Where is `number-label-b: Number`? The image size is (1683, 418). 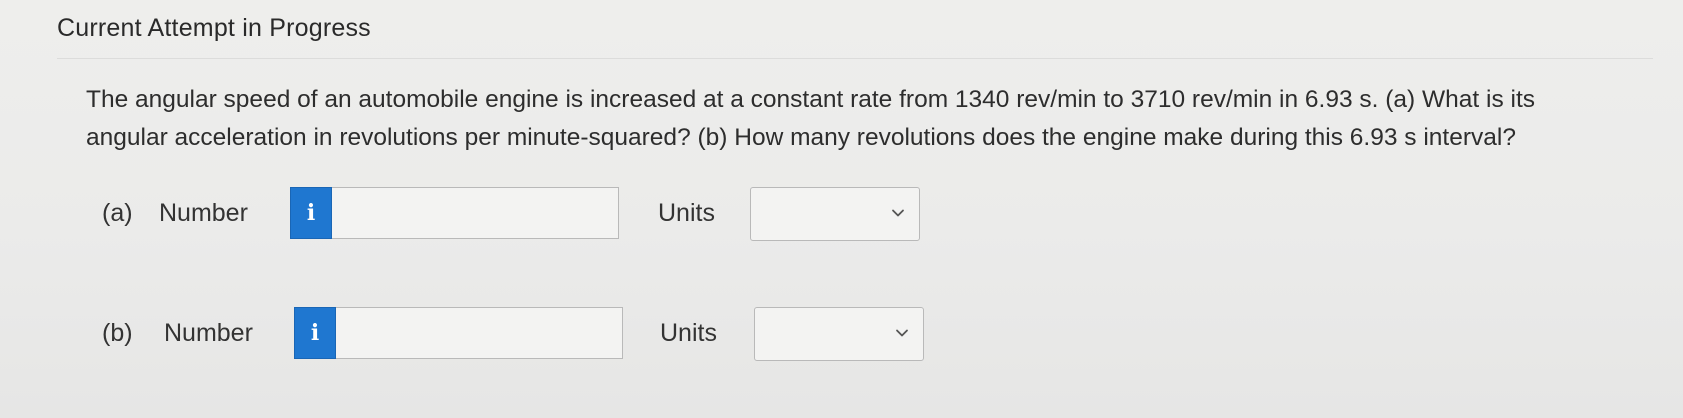 number-label-b: Number is located at coordinates (208, 333).